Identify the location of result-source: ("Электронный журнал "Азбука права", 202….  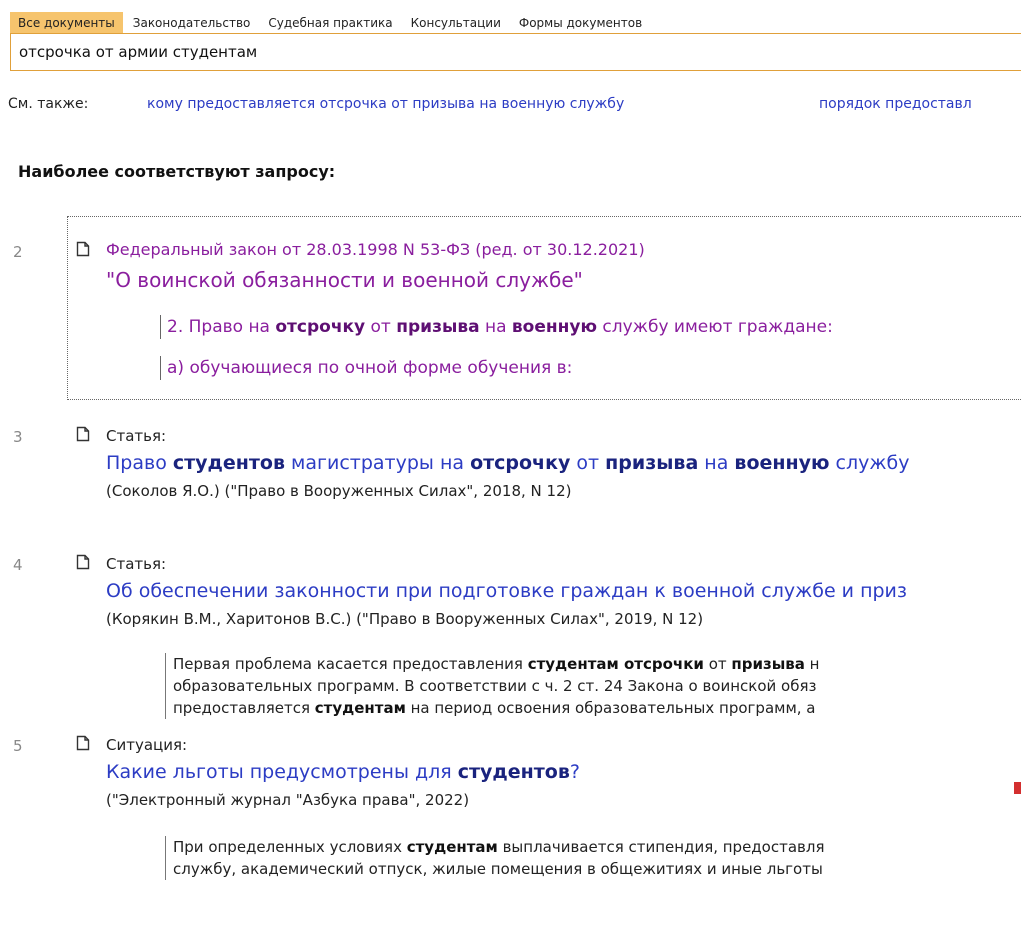
(288, 800).